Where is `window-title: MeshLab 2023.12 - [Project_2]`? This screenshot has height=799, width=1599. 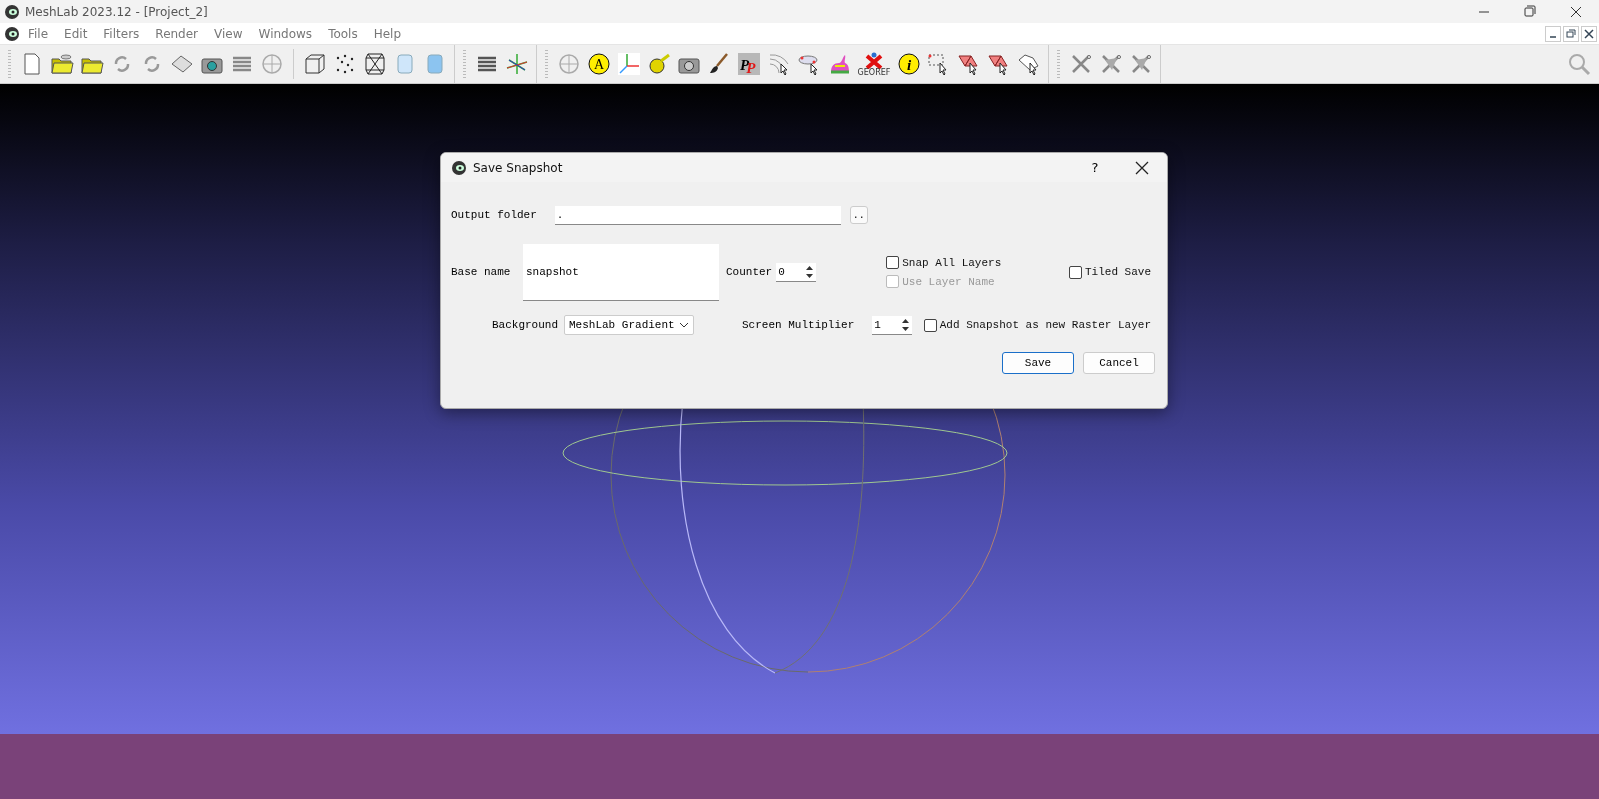 window-title: MeshLab 2023.12 - [Project_2] is located at coordinates (116, 11).